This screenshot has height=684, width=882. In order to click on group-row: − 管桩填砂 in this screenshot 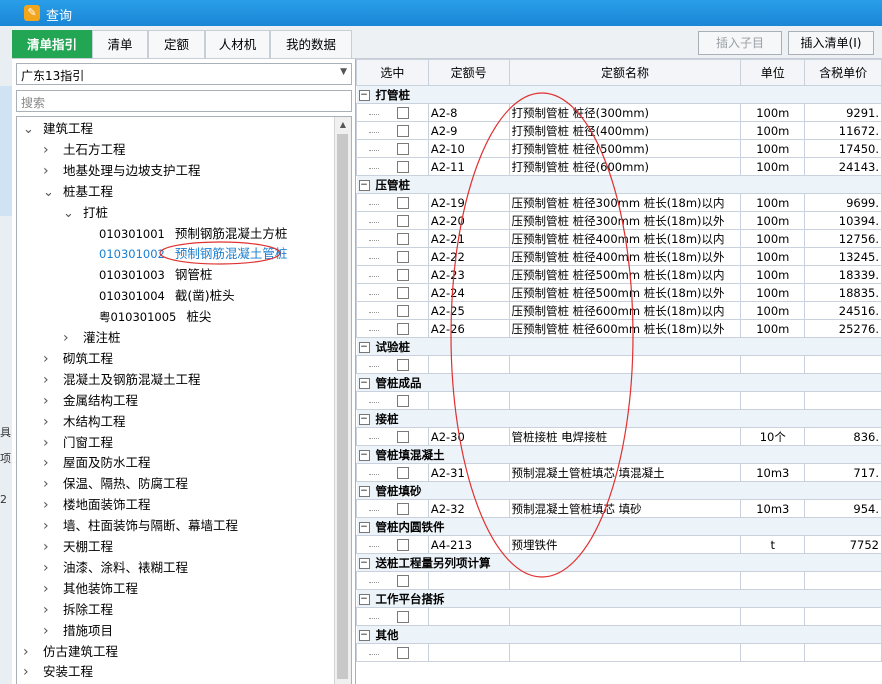, I will do `click(619, 490)`.